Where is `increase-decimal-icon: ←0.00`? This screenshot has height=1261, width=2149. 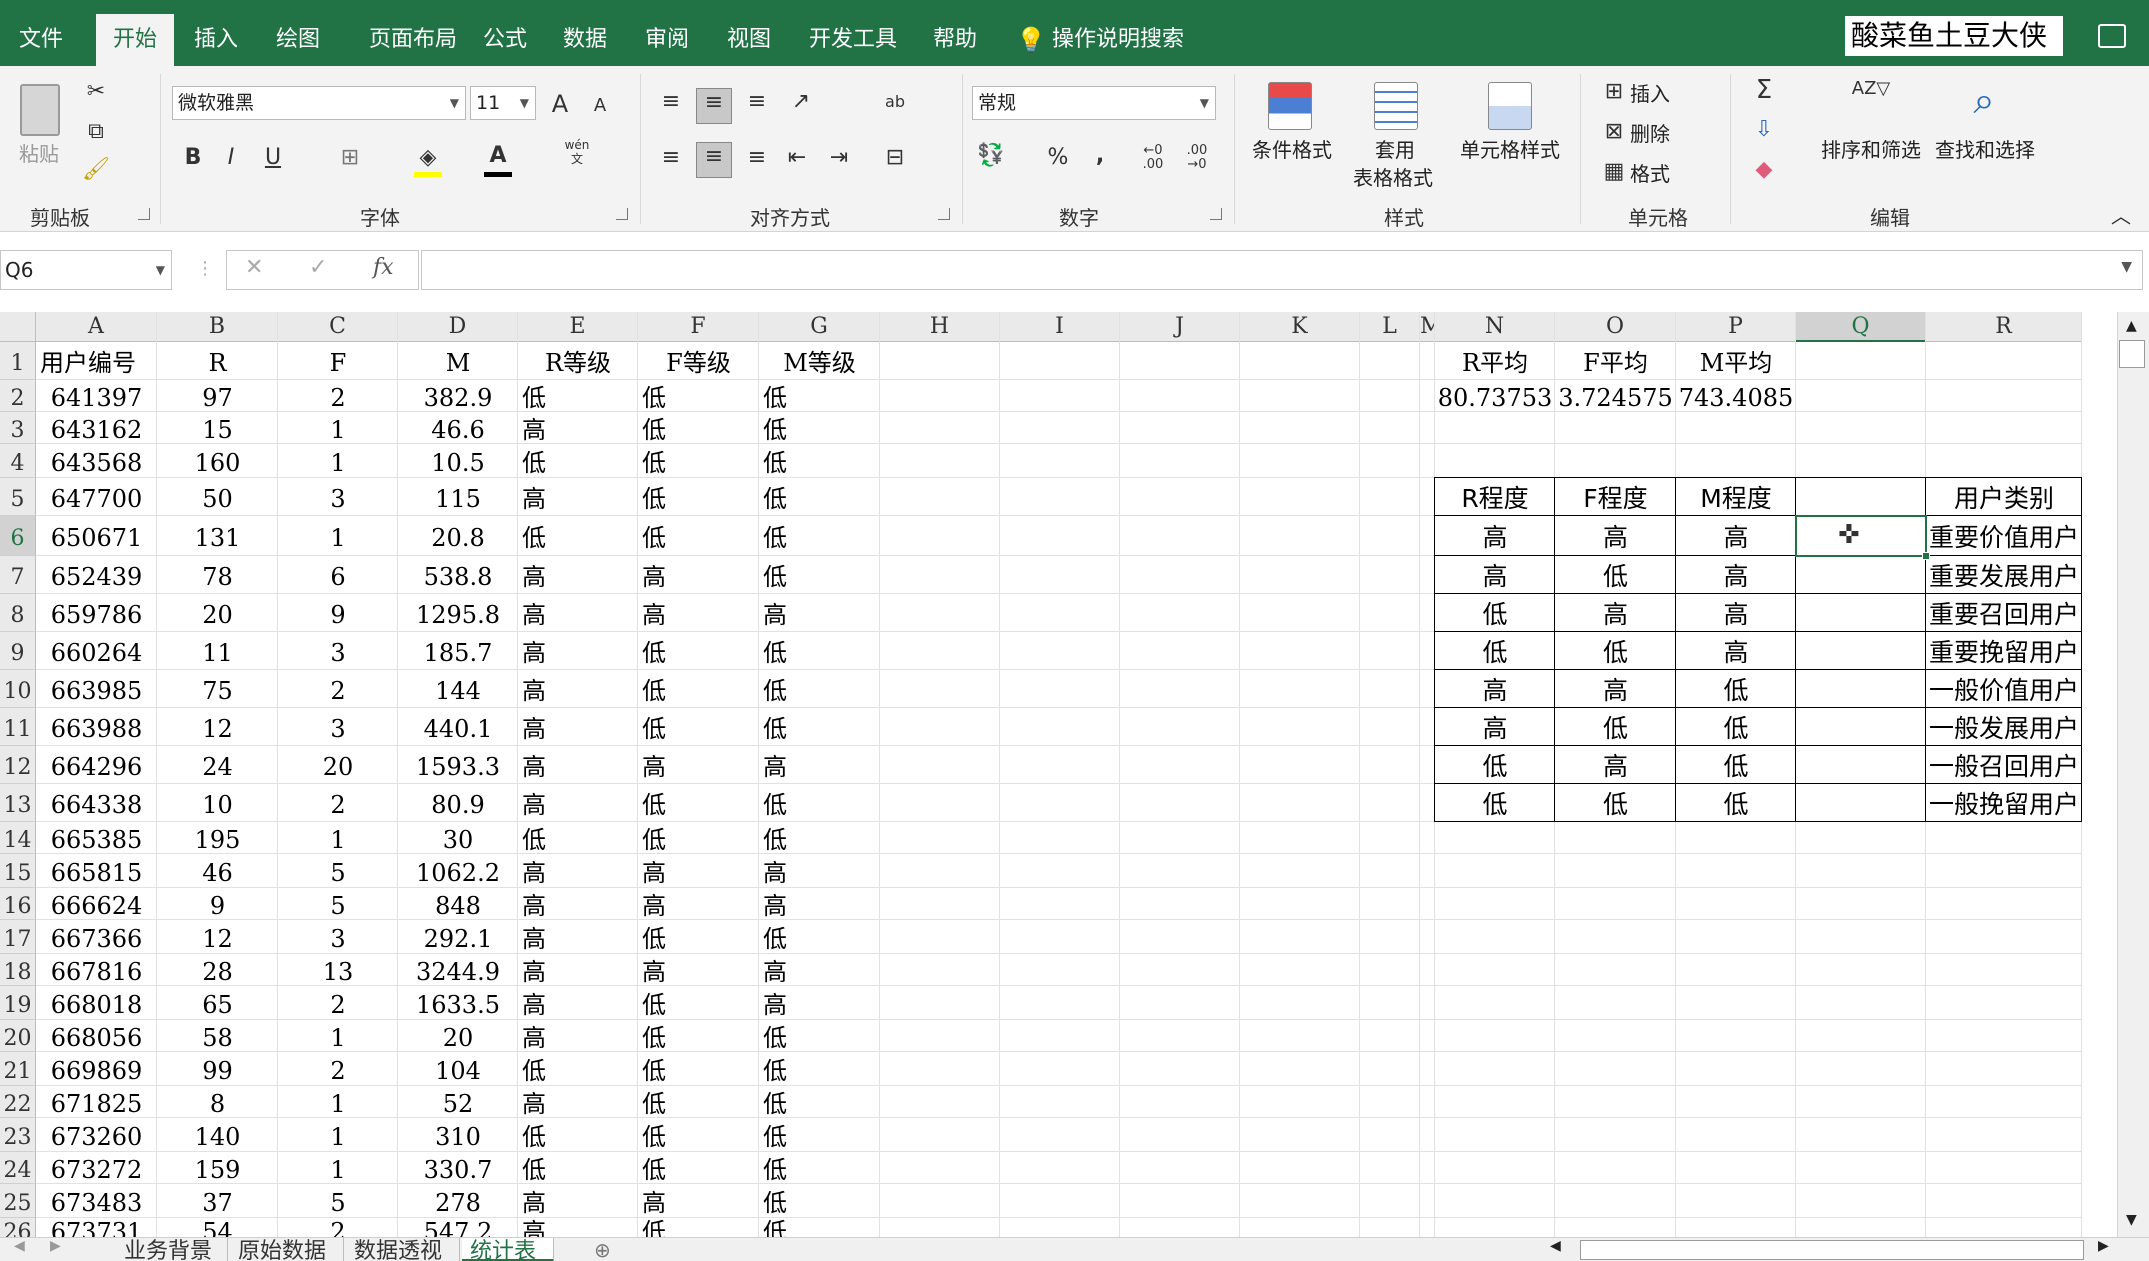 increase-decimal-icon: ←0.00 is located at coordinates (1153, 158).